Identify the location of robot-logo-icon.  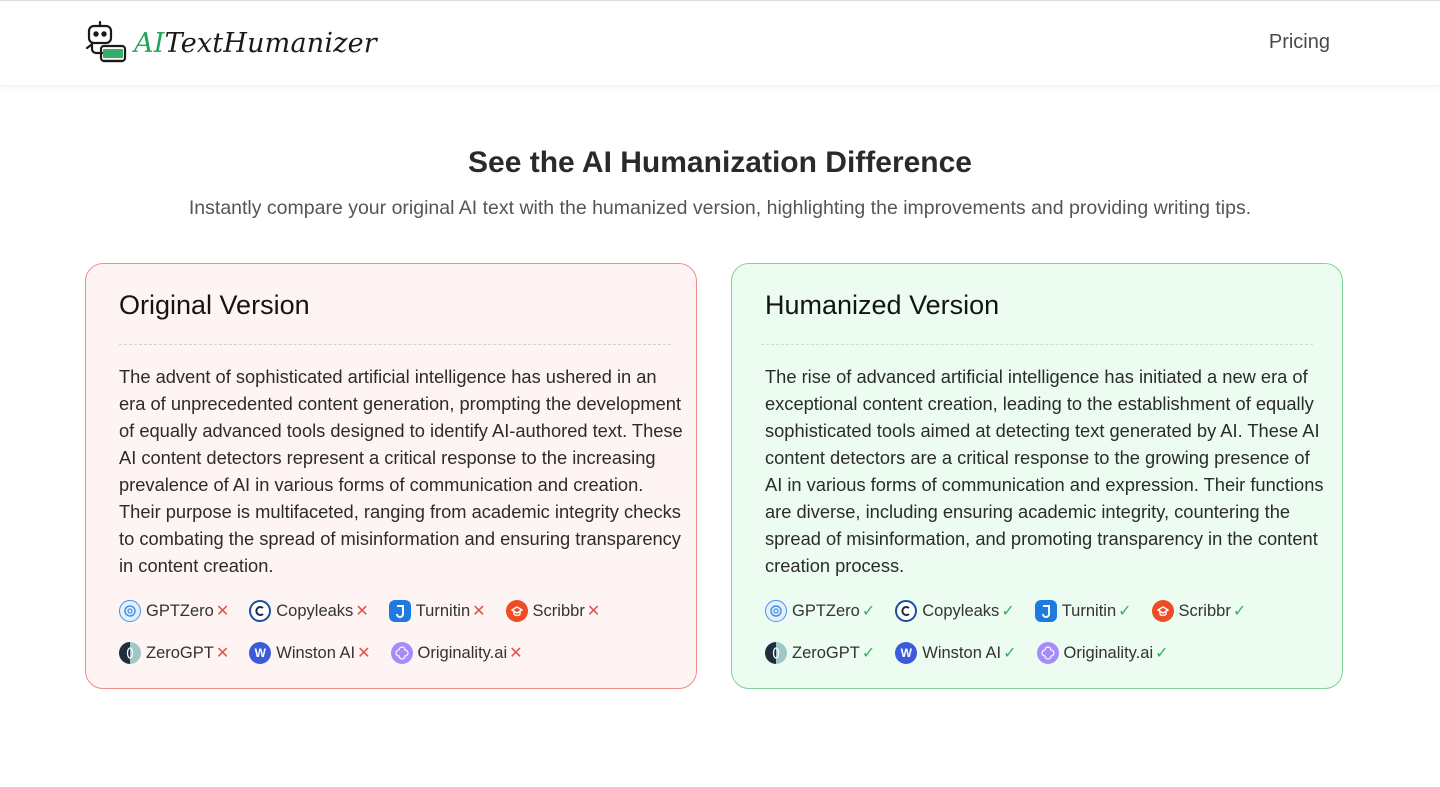
(106, 41).